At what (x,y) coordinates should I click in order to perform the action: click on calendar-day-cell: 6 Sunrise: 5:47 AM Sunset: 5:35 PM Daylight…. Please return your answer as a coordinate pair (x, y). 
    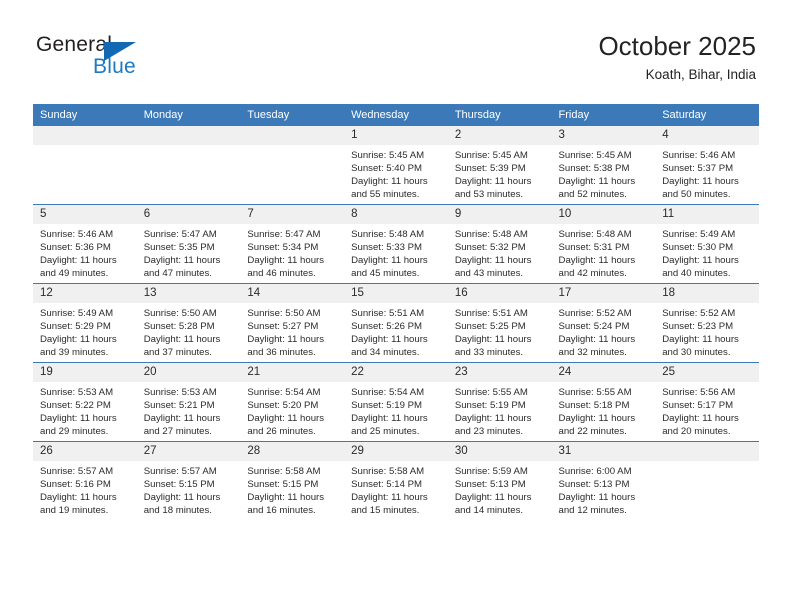
    Looking at the image, I should click on (188, 244).